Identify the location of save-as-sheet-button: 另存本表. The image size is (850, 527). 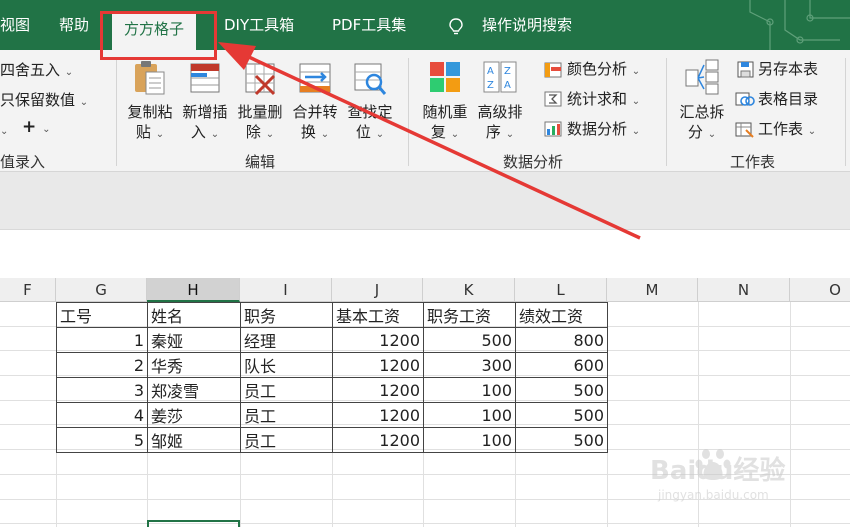
(788, 69).